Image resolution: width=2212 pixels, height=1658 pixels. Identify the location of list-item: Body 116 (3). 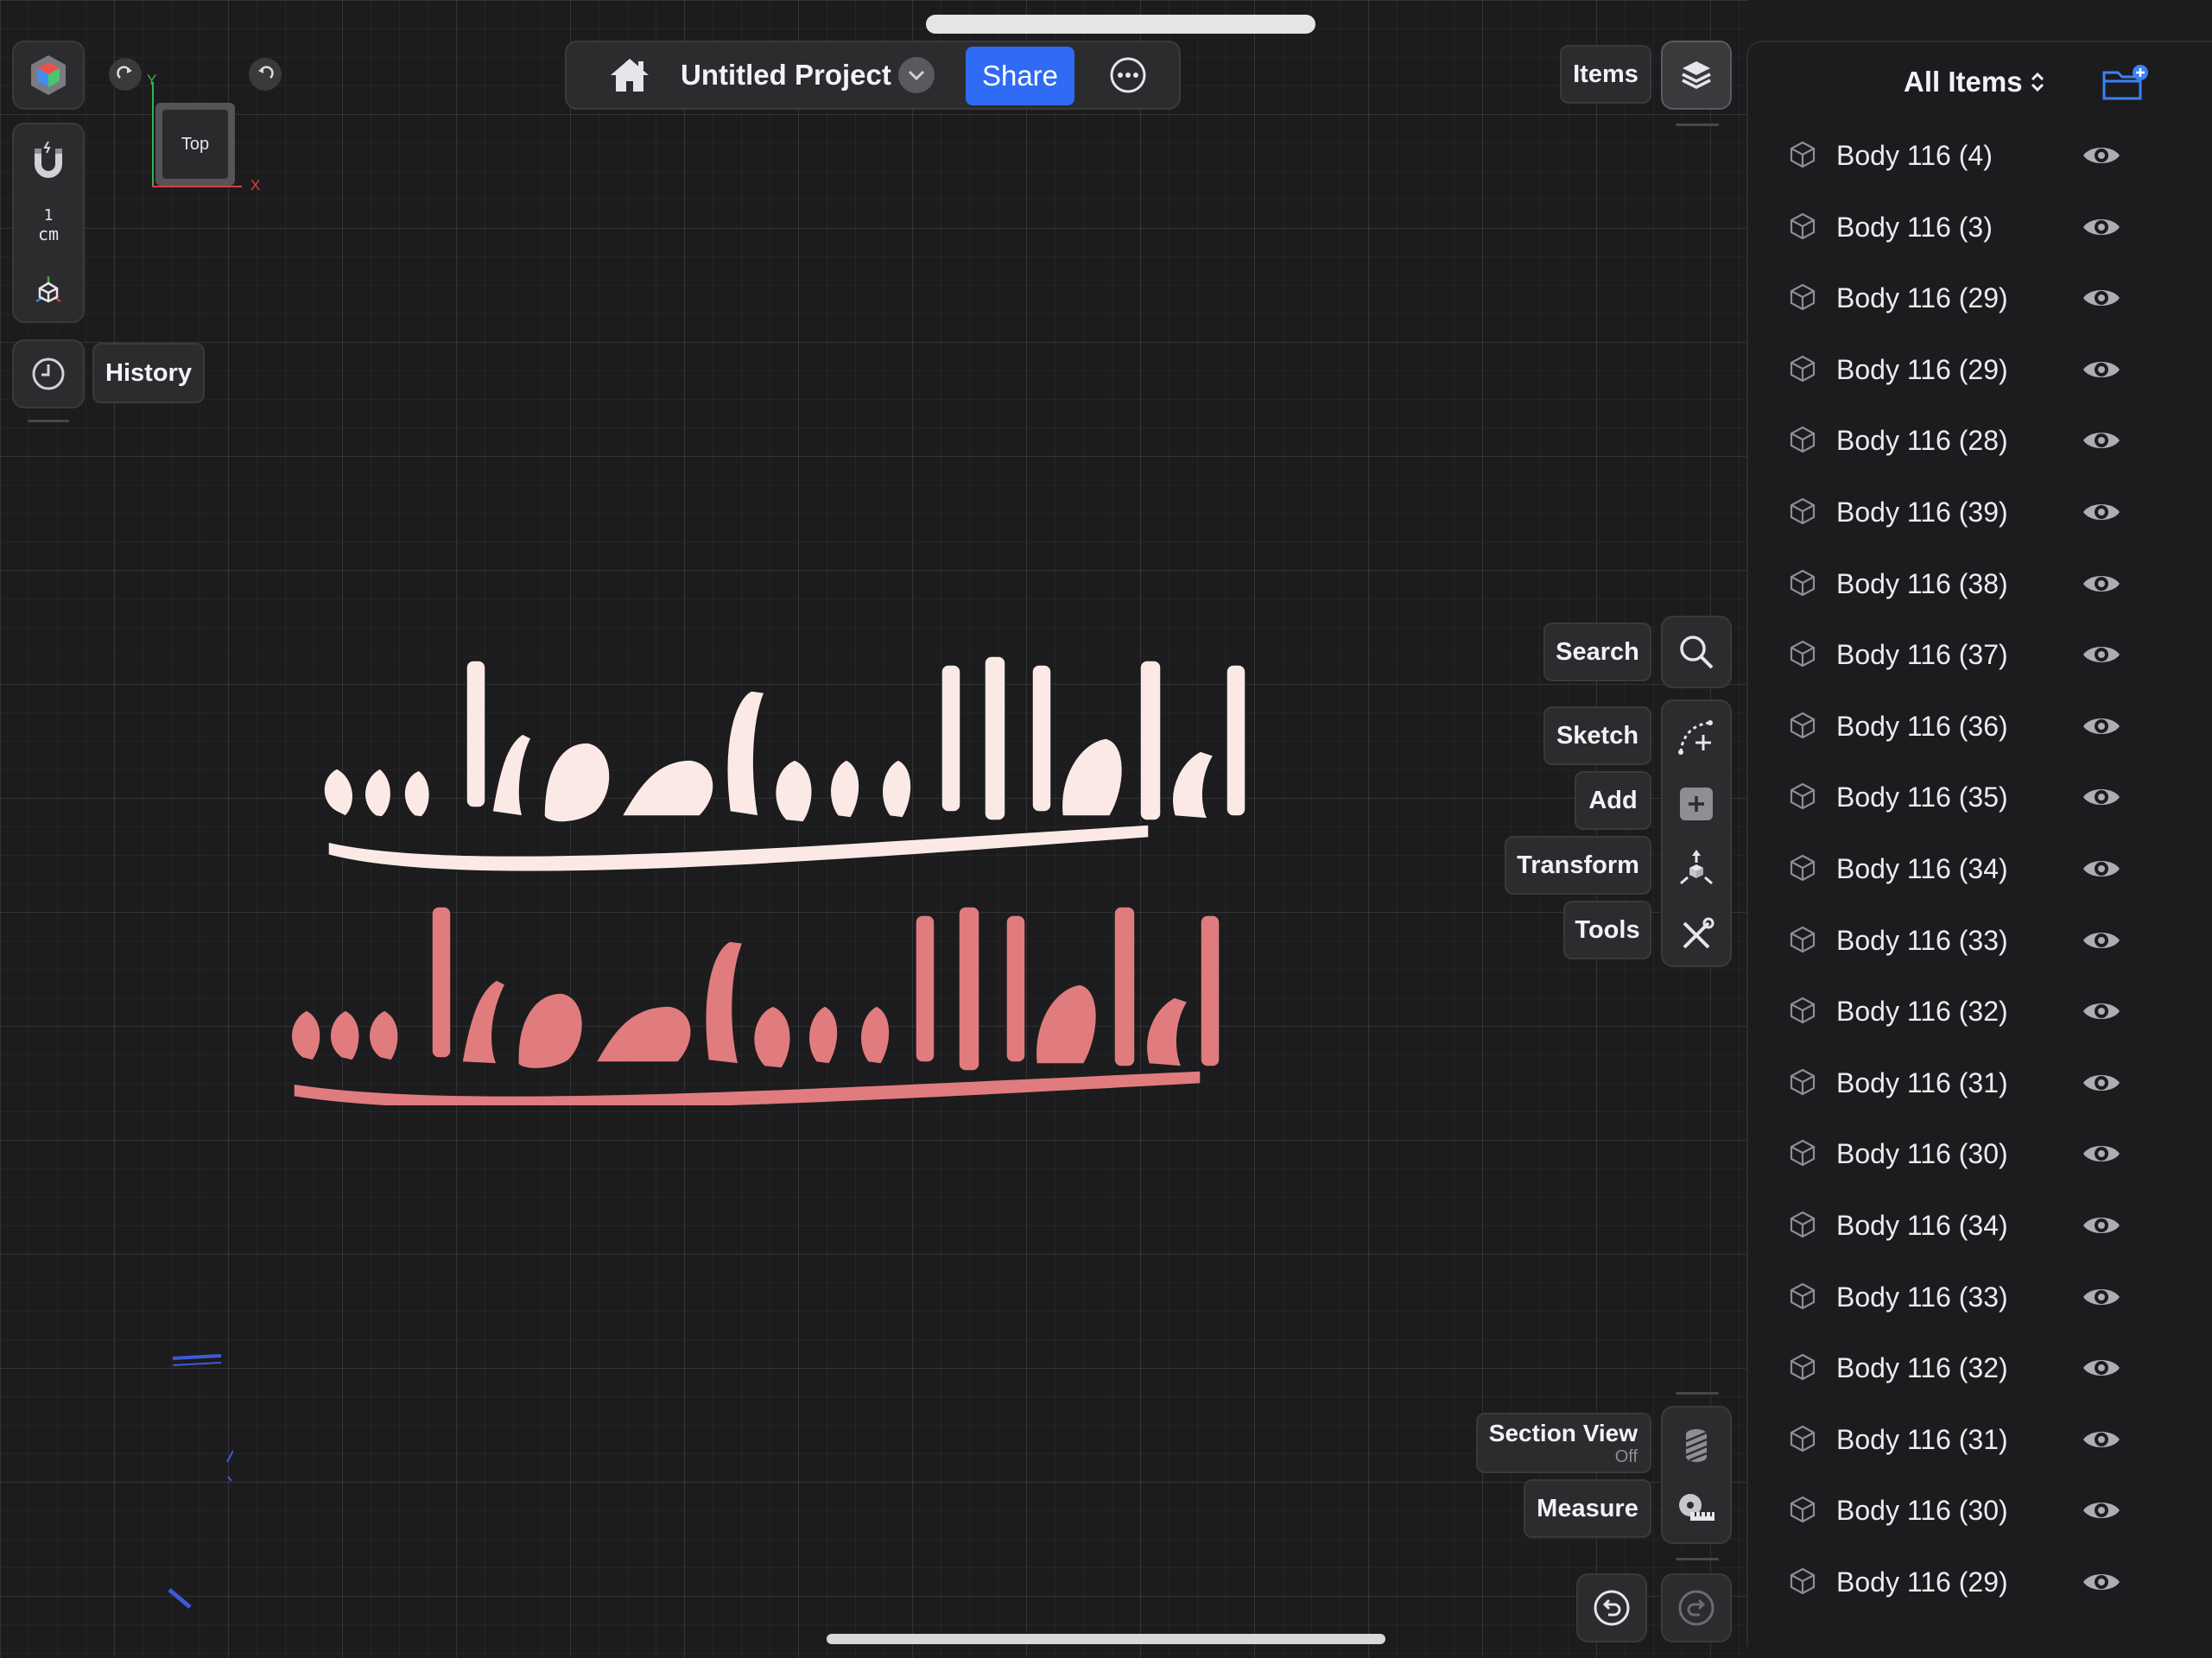
(1980, 227).